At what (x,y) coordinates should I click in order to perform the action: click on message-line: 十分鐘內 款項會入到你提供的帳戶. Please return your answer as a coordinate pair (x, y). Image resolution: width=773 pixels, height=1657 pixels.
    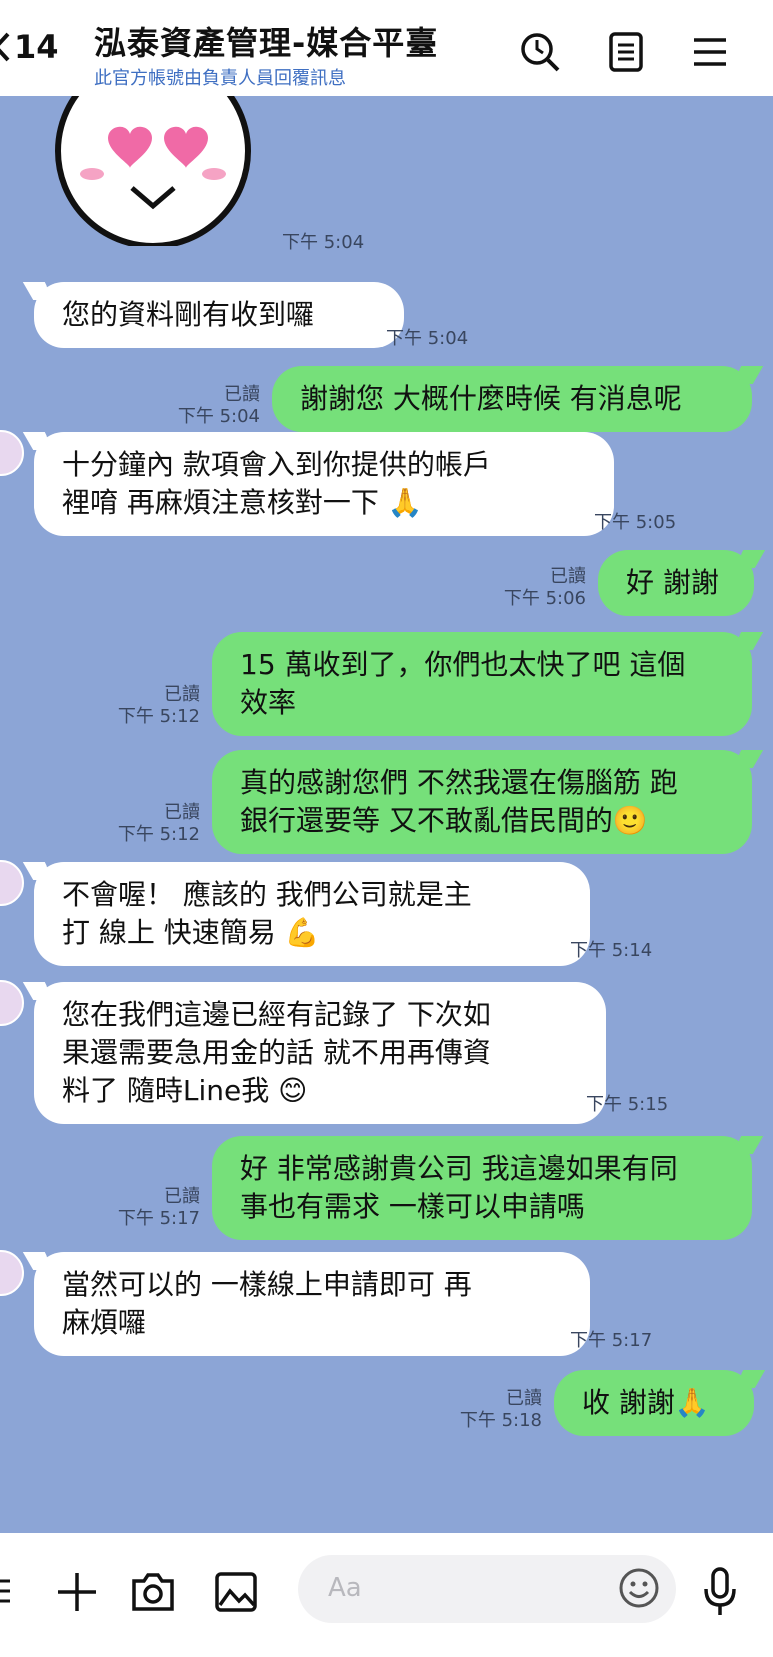
    Looking at the image, I should click on (276, 464).